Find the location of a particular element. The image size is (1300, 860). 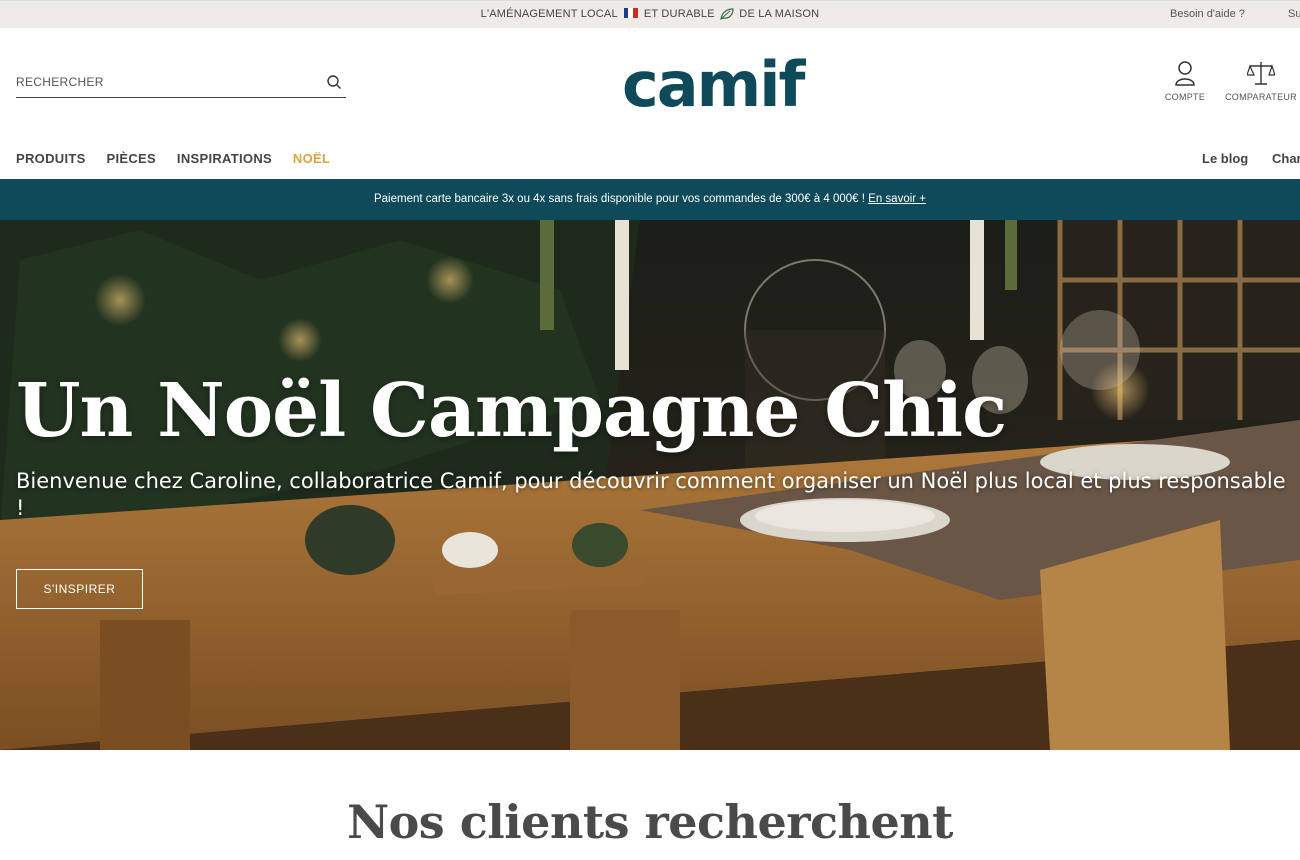

logo-text: camif is located at coordinates (714, 83).